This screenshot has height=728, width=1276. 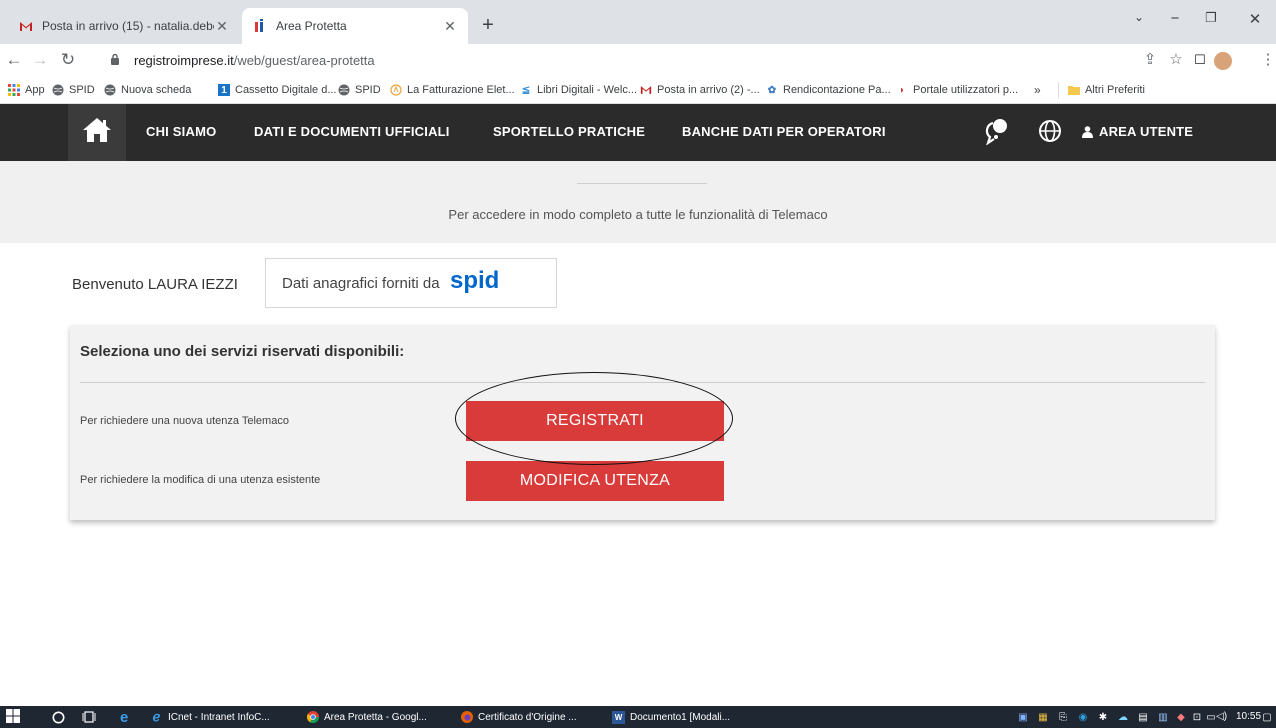 What do you see at coordinates (118, 60) in the screenshot?
I see `lock-icon` at bounding box center [118, 60].